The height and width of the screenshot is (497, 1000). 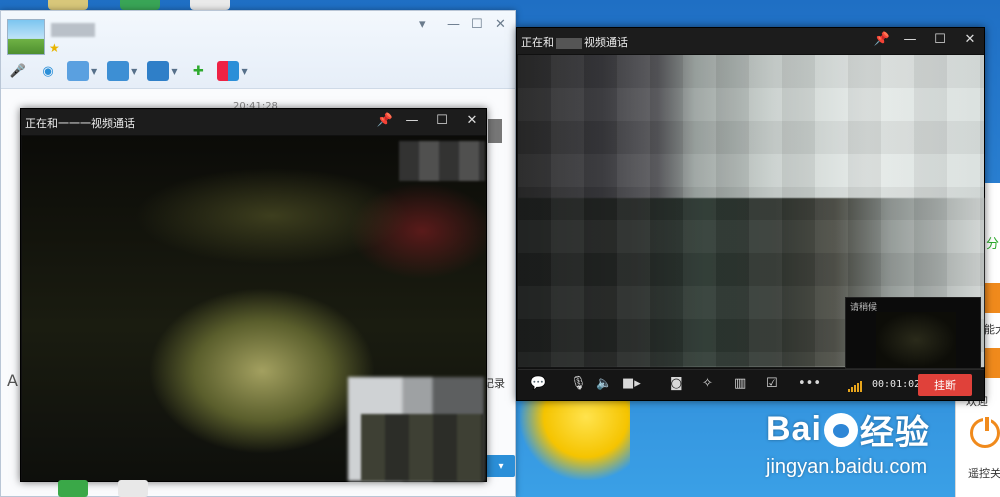 What do you see at coordinates (501, 466) in the screenshot?
I see `send-options-button: ▾` at bounding box center [501, 466].